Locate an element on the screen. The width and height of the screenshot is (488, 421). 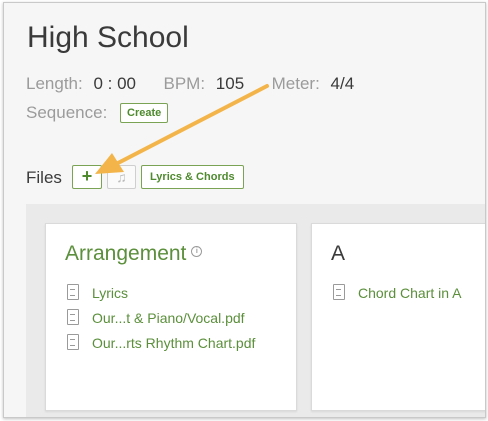
document-icon is located at coordinates (73, 292).